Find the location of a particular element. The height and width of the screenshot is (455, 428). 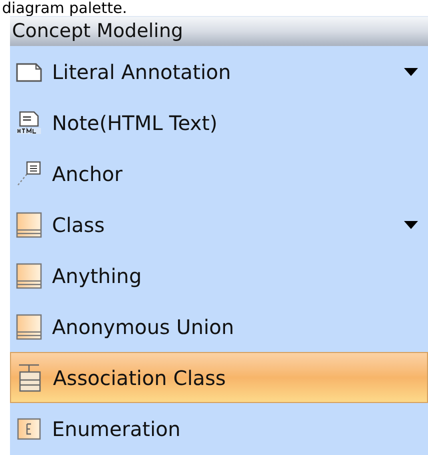

caption-text: diagram palette. is located at coordinates (64, 8).